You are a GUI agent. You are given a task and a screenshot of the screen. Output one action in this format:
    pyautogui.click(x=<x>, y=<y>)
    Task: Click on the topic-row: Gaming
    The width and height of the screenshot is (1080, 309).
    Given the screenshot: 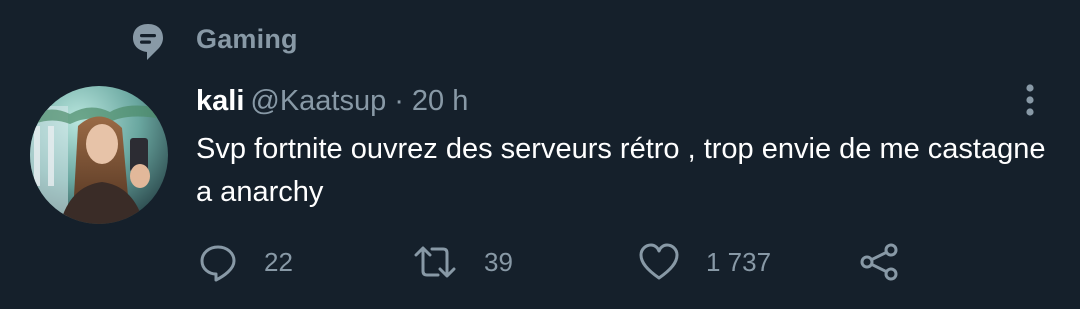 What is the action you would take?
    pyautogui.click(x=300, y=40)
    